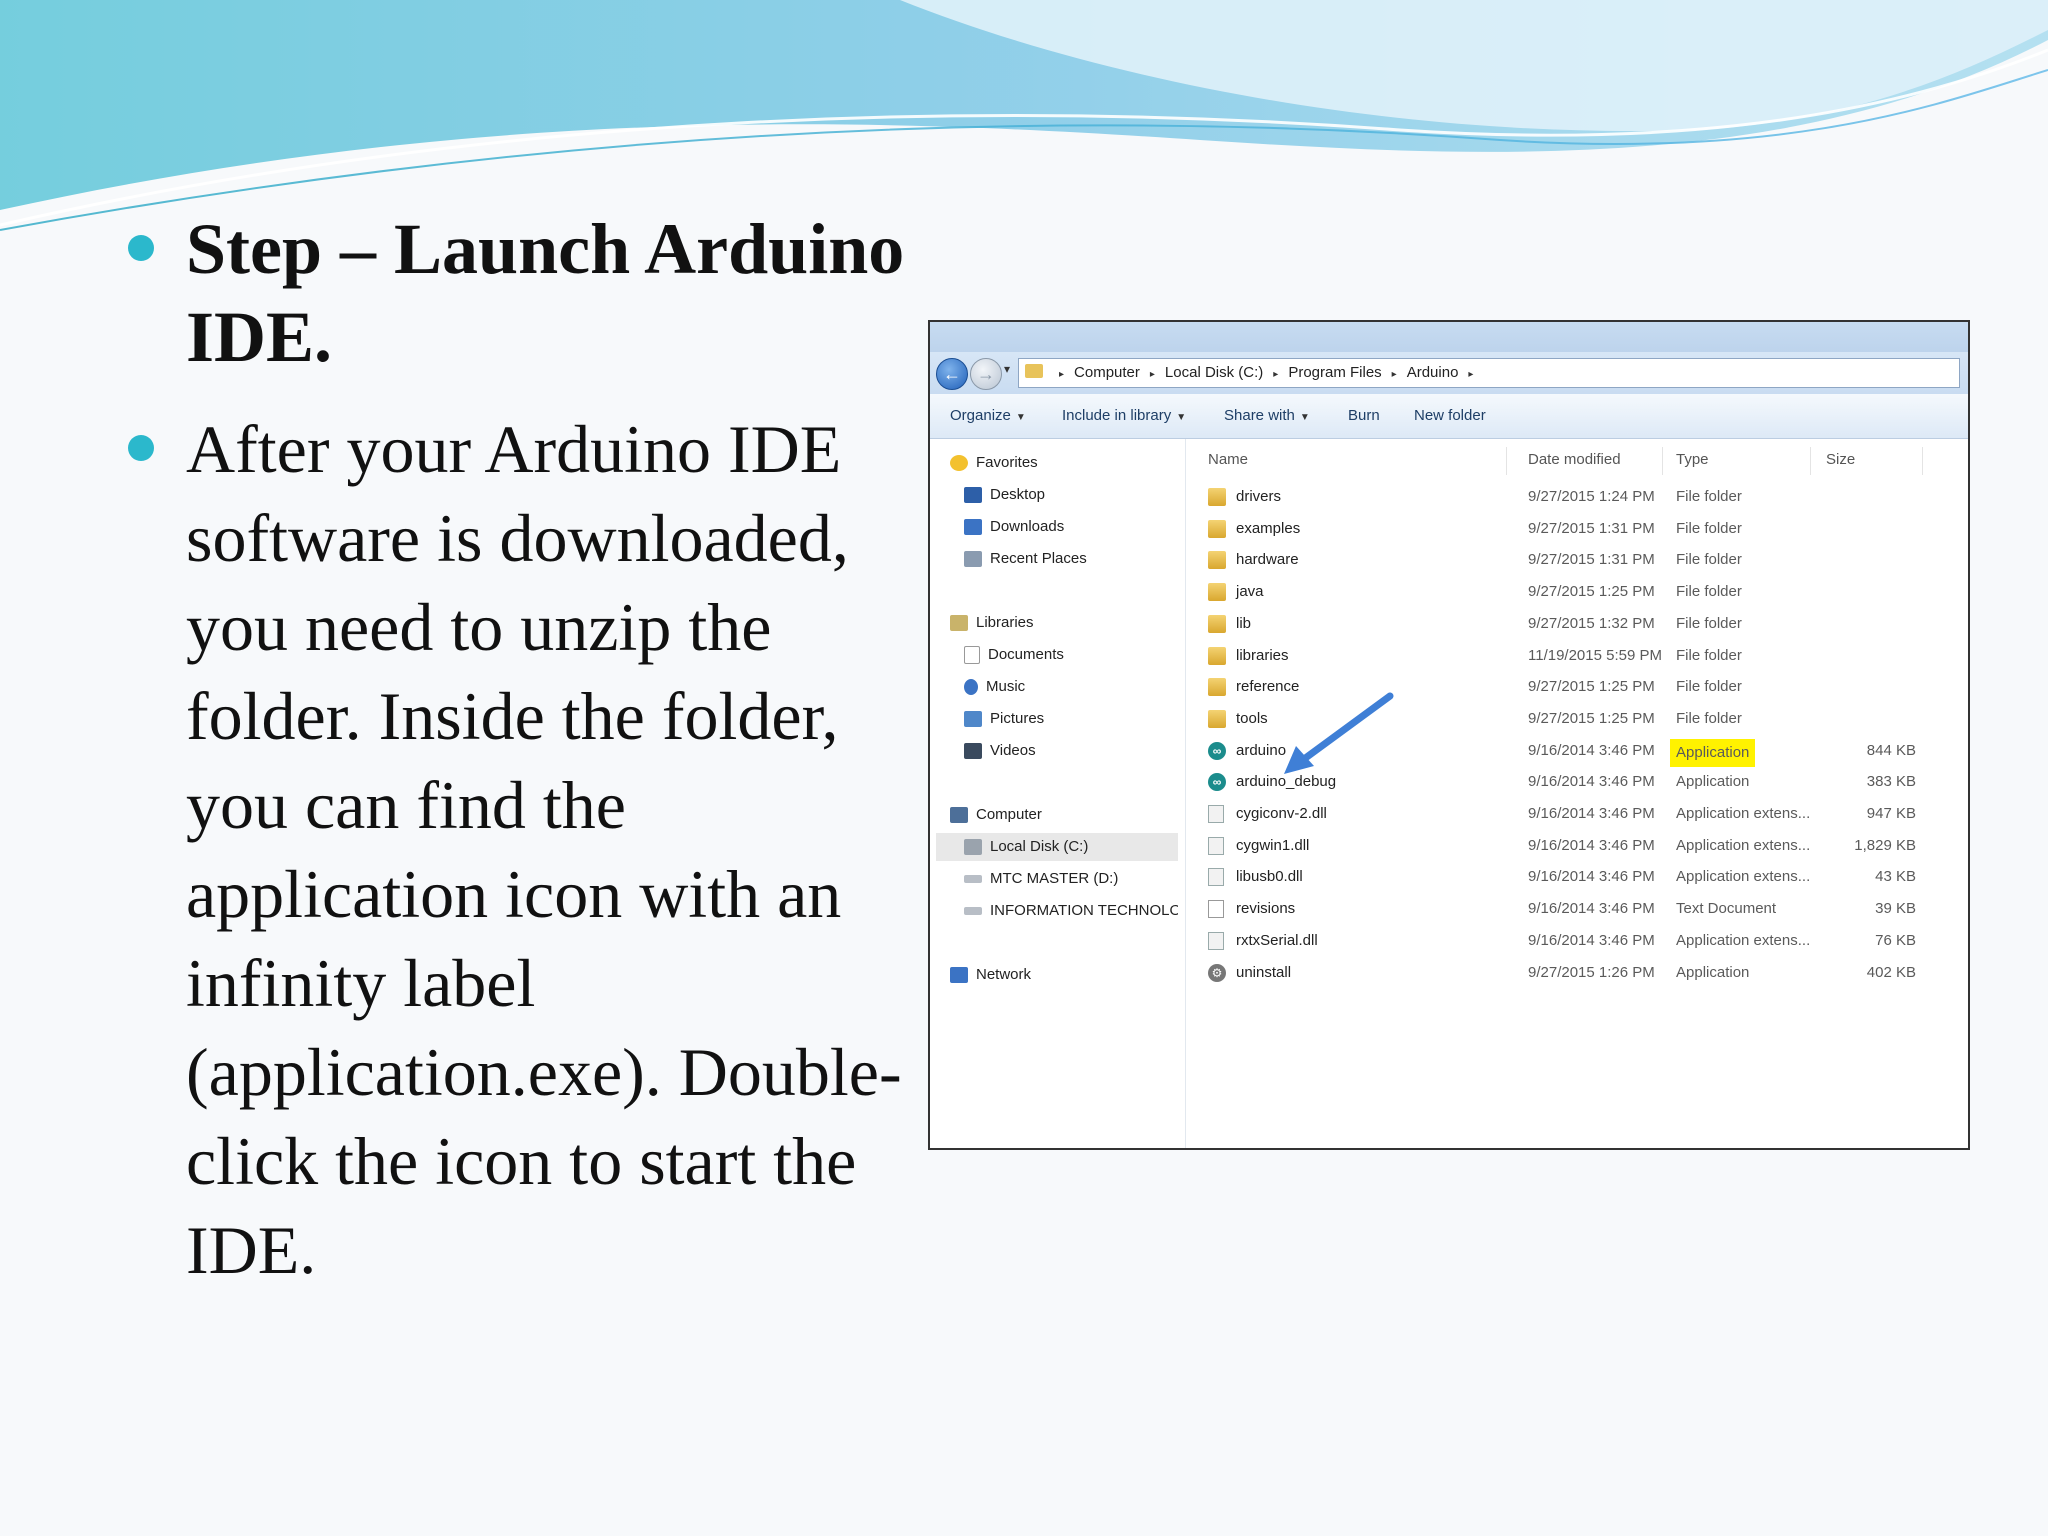 The image size is (2048, 1536). I want to click on file-row: java 9/27/2015 1:25 PM File folder, so click(1577, 592).